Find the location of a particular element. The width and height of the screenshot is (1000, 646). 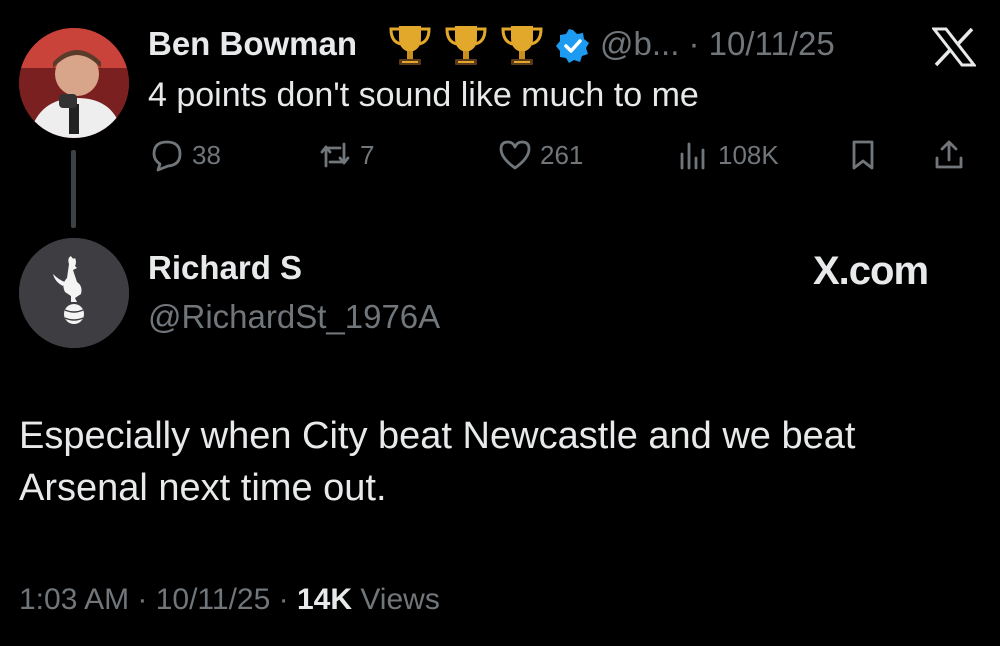

views-count: 108K is located at coordinates (748, 154).